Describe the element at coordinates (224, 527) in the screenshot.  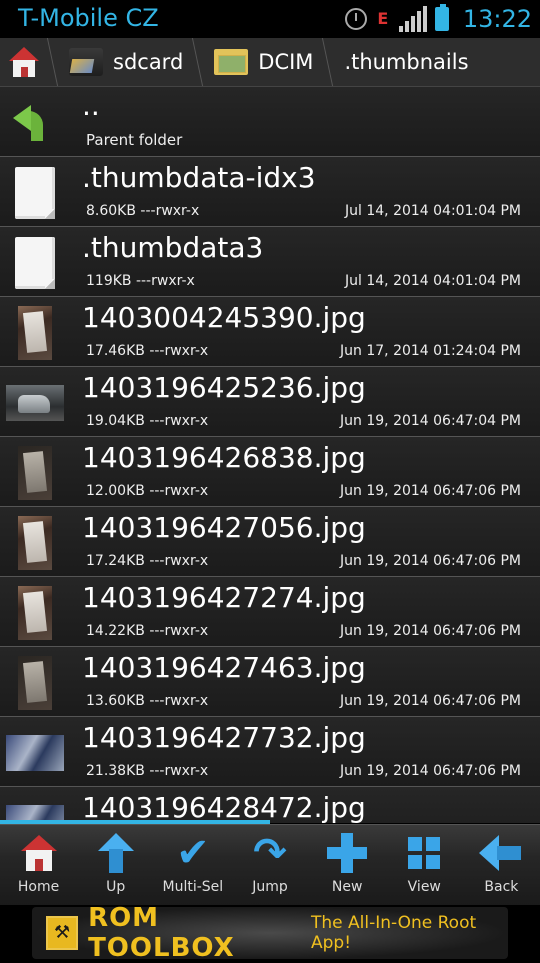
I see `file-name: 1403196427056.jpg` at that location.